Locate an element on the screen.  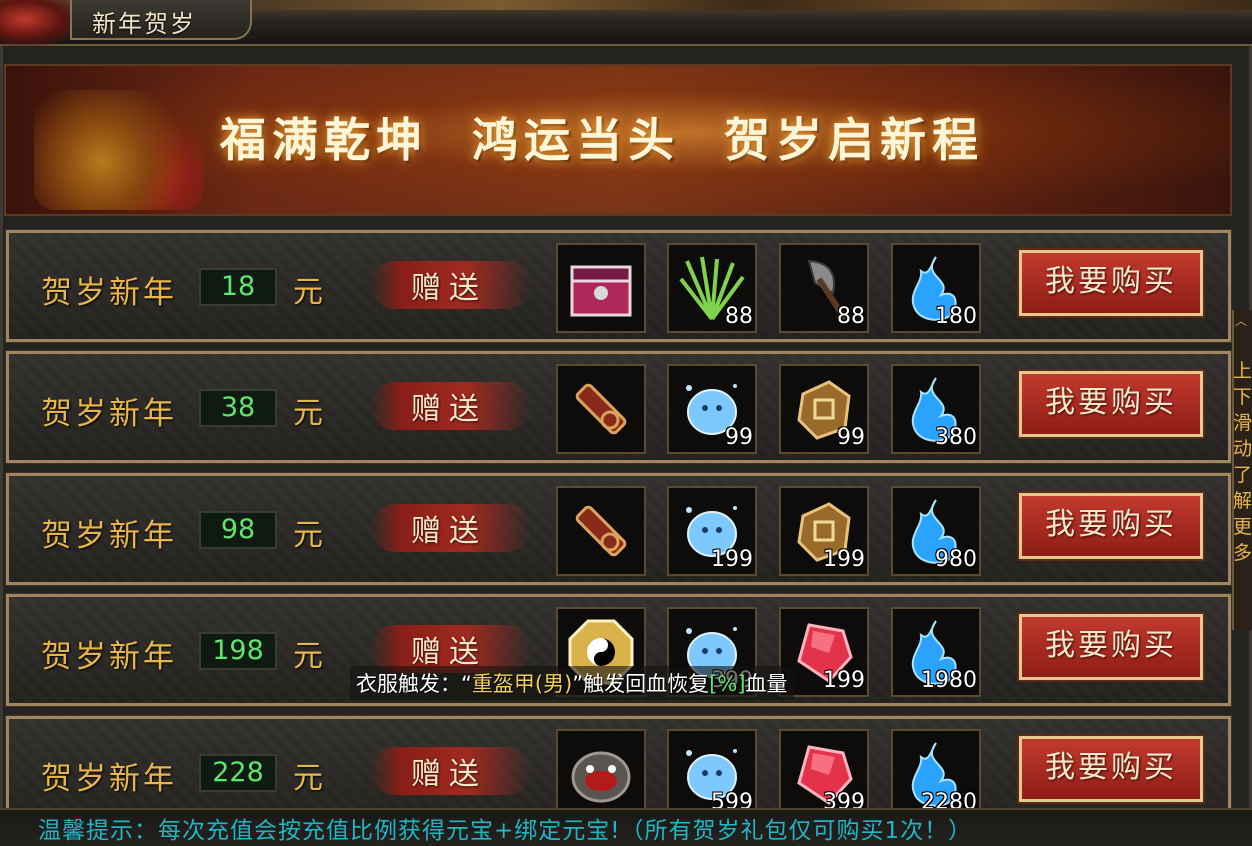
reward-item-slot: 2280 is located at coordinates (936, 774).